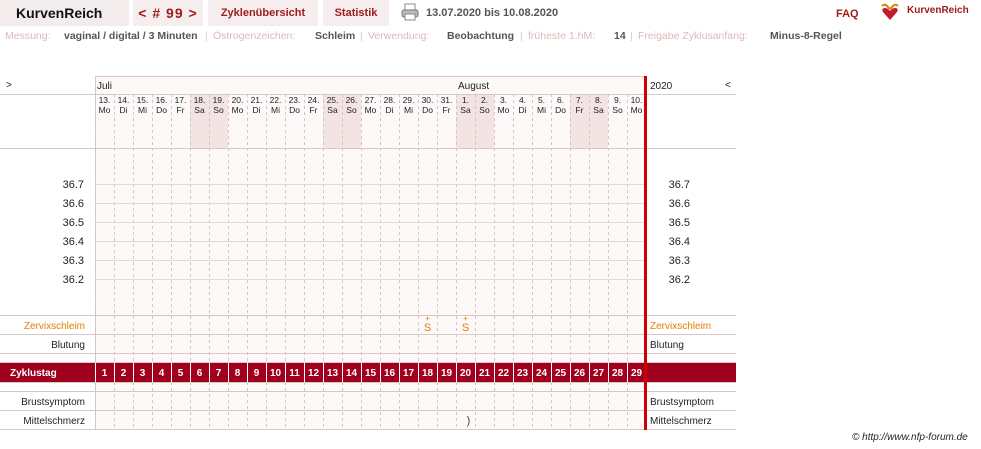  Describe the element at coordinates (561, 373) in the screenshot. I see `cycle-day-number: 25` at that location.